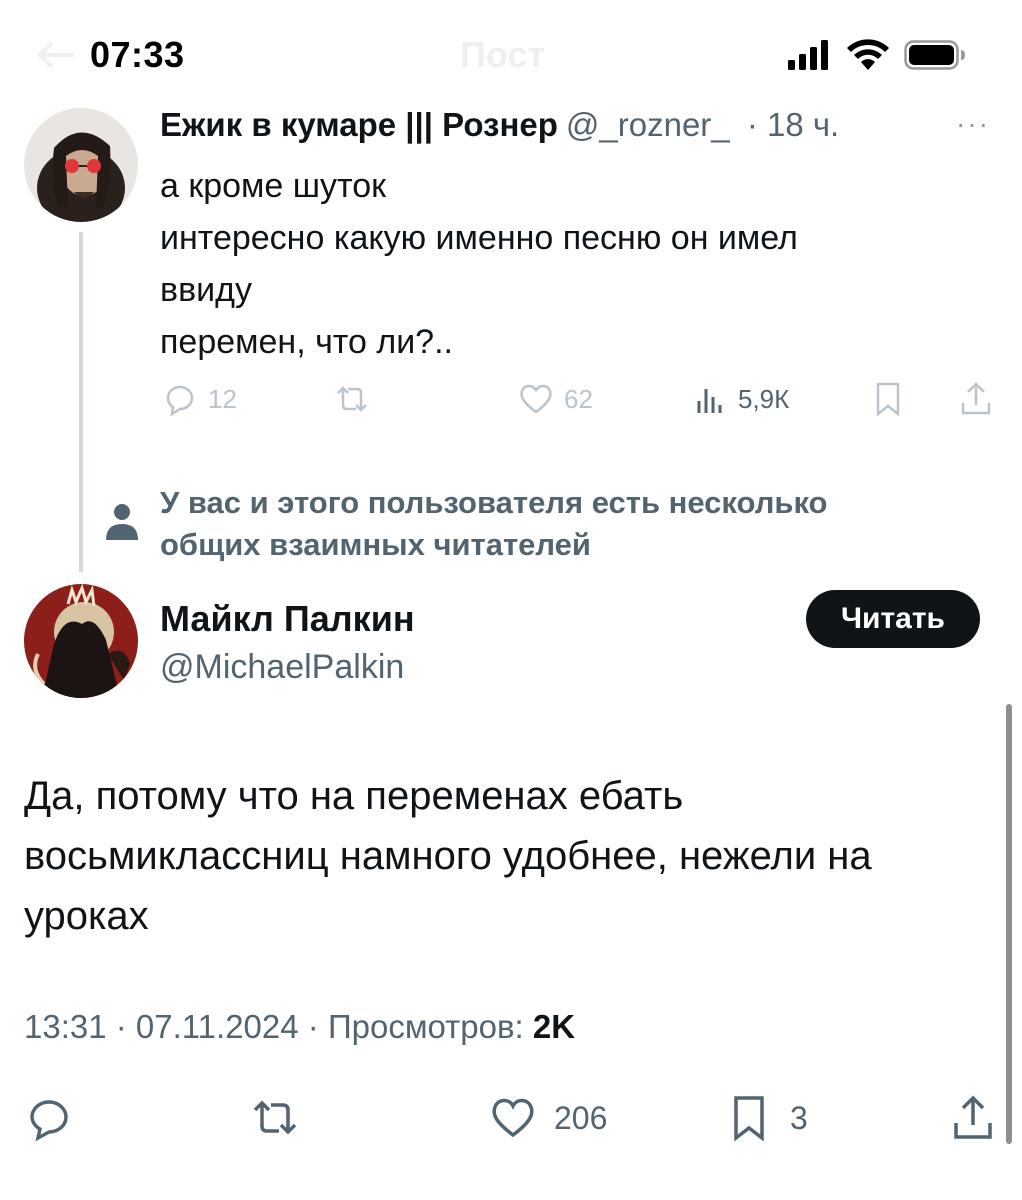 This screenshot has width=1022, height=1200. I want to click on signal-icon, so click(808, 55).